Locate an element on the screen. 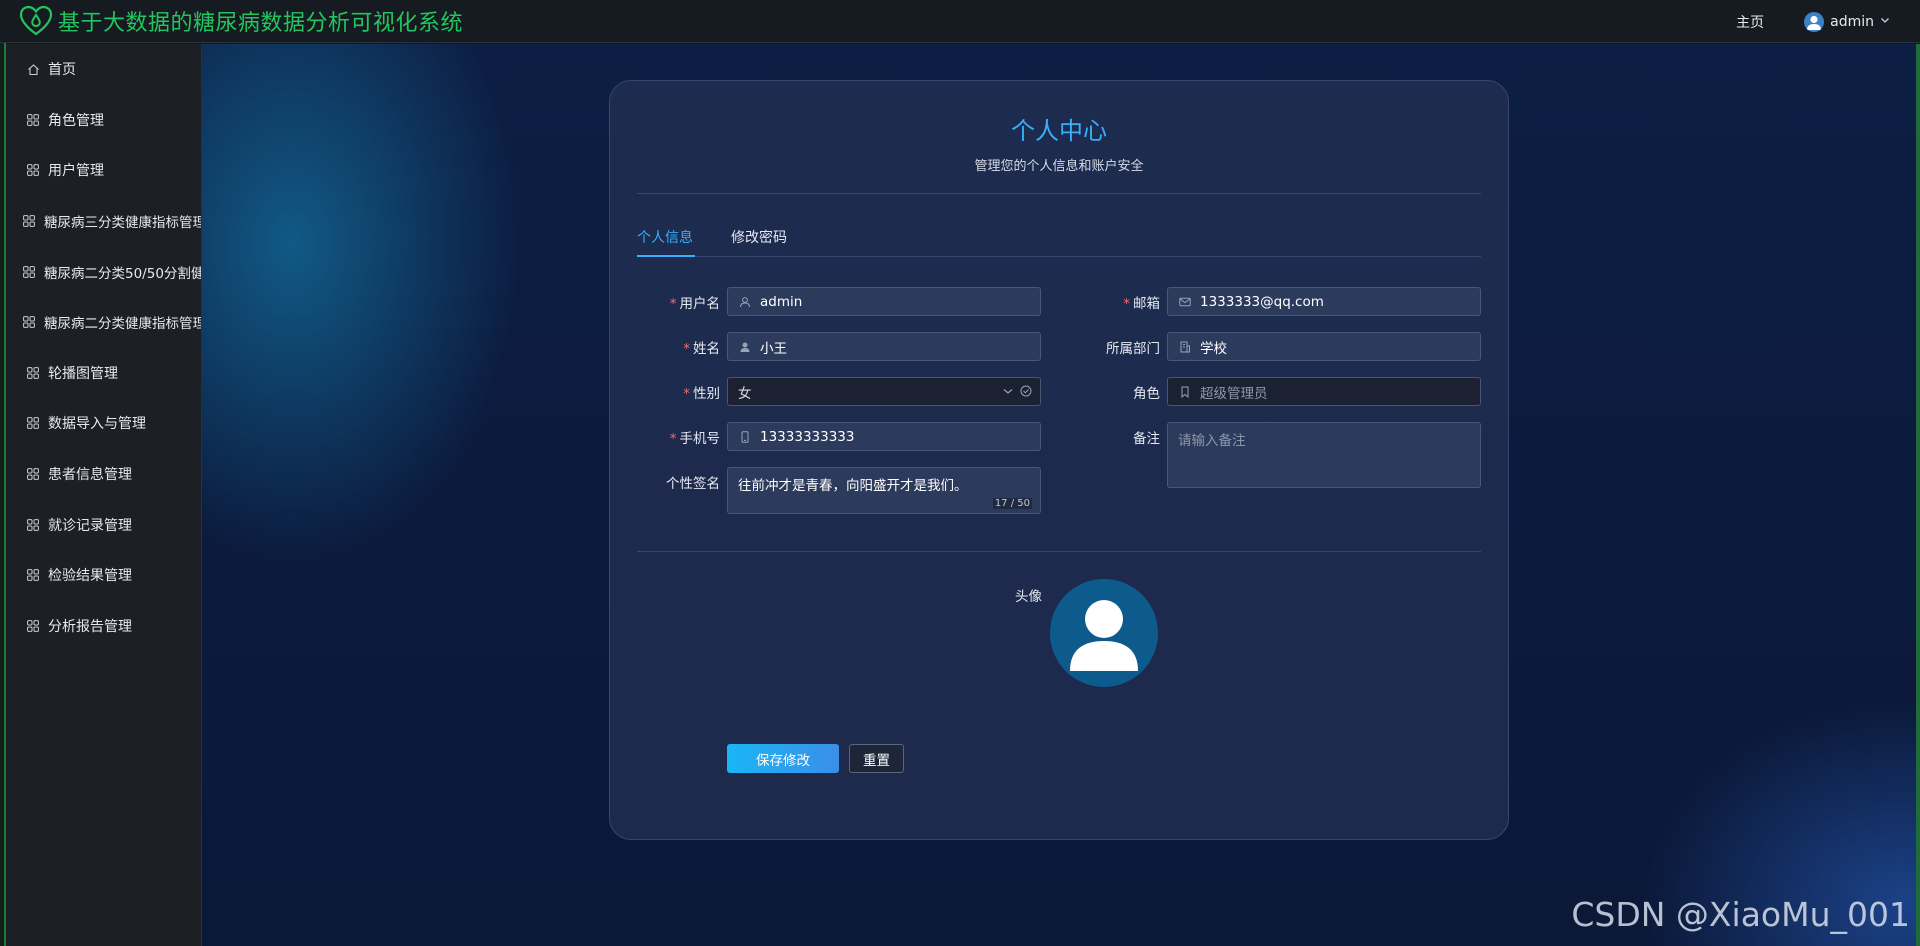 The height and width of the screenshot is (946, 1920). sidebar-item-carousel: 轮播图管理 is located at coordinates (103, 373).